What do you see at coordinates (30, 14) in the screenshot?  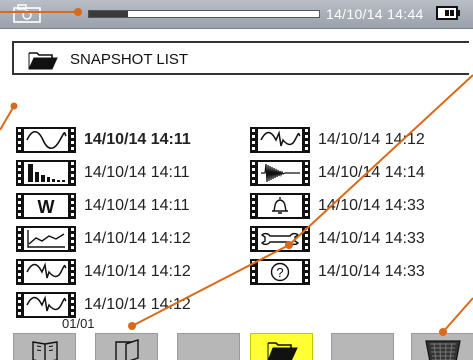 I see `camera-icon` at bounding box center [30, 14].